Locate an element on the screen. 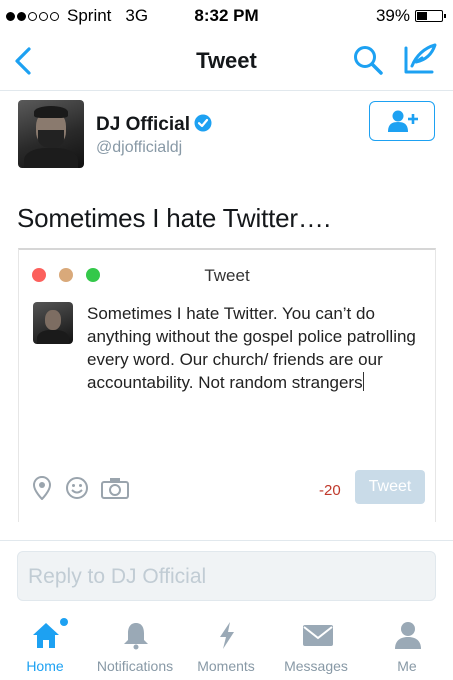 The image size is (453, 680). tab-home: Home is located at coordinates (45, 645).